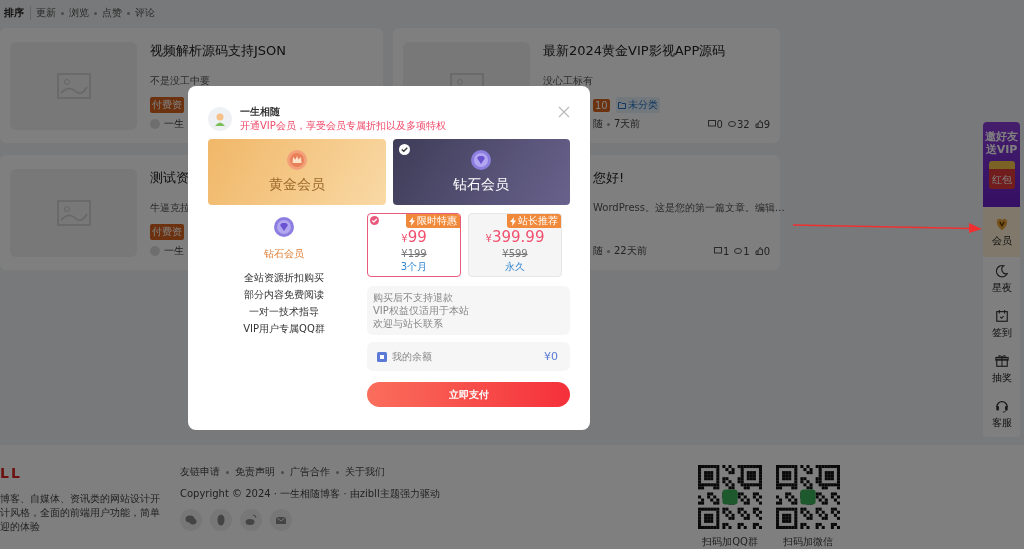 The width and height of the screenshot is (1024, 549). What do you see at coordinates (414, 253) in the screenshot?
I see `original-price: ¥199` at bounding box center [414, 253].